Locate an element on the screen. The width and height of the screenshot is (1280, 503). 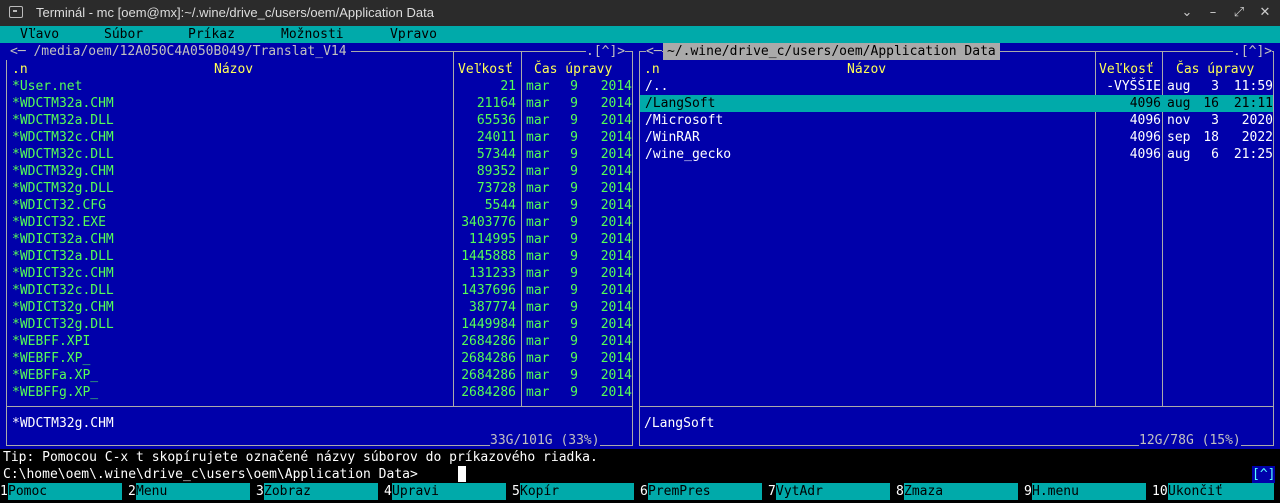
fkey-6: 6 PremPres is located at coordinates (704, 491).